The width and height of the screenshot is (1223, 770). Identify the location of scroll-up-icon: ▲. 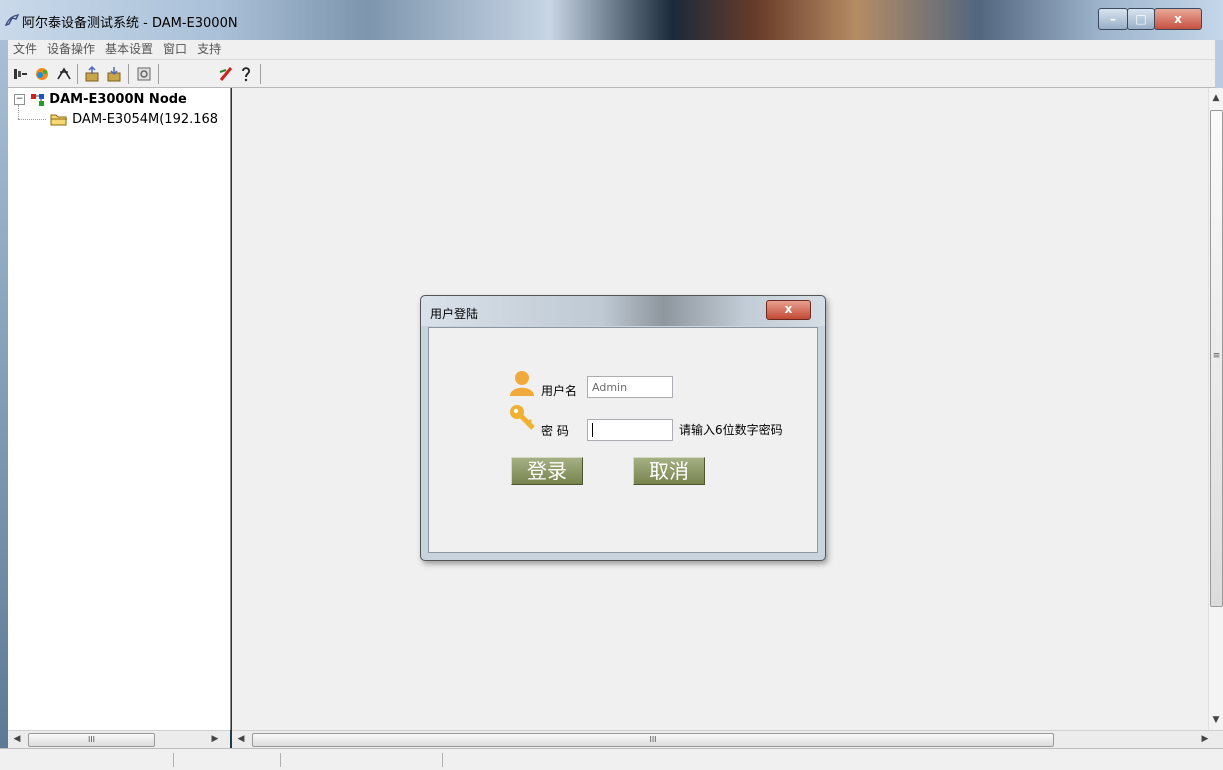
(1216, 98).